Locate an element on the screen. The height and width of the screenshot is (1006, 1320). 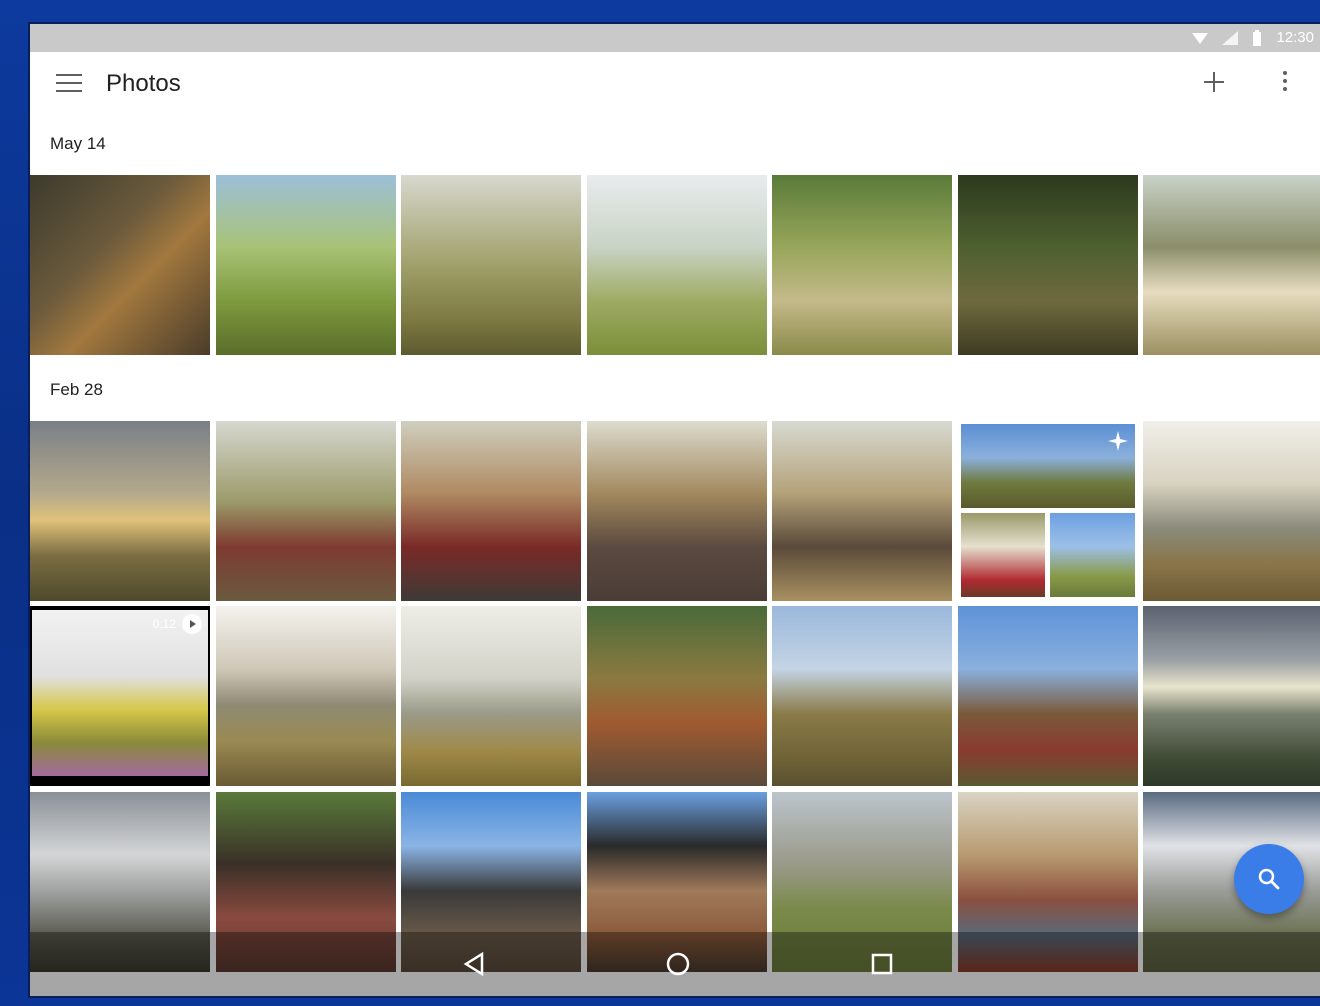
video-duration: 0:12 is located at coordinates (164, 624).